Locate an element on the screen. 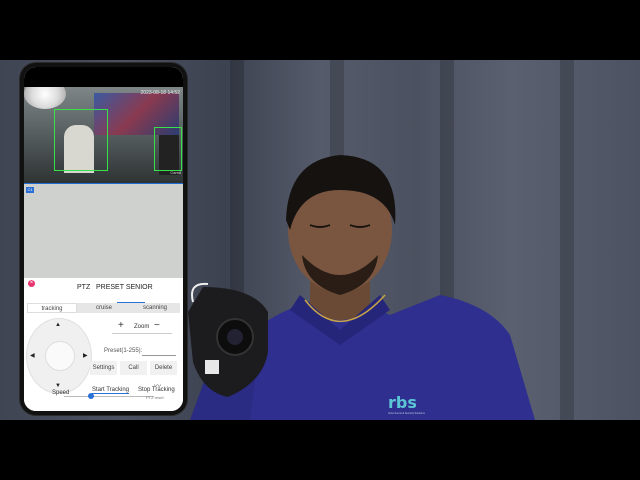 Image resolution: width=640 pixels, height=480 pixels. zoom-in-button: + is located at coordinates (121, 325).